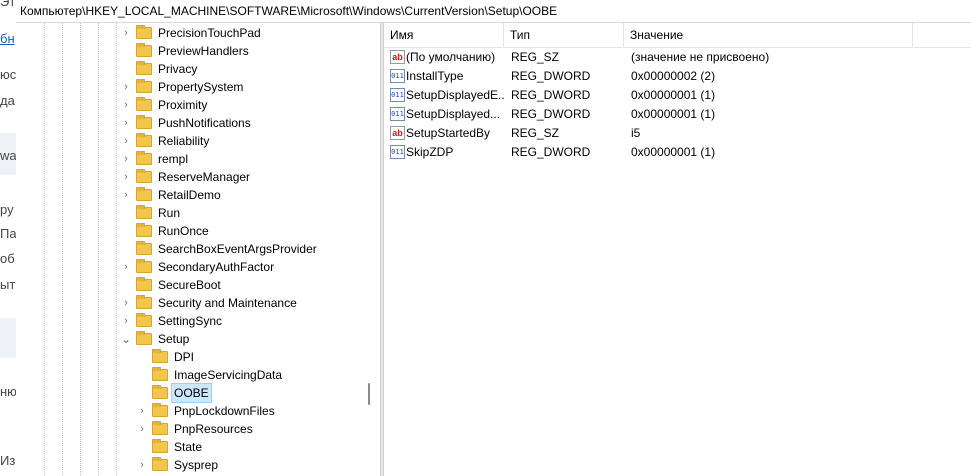 This screenshot has width=971, height=476. I want to click on value-row: 011 SkipZDP REG_DWORD 0x00000001 (1), so click(677, 152).